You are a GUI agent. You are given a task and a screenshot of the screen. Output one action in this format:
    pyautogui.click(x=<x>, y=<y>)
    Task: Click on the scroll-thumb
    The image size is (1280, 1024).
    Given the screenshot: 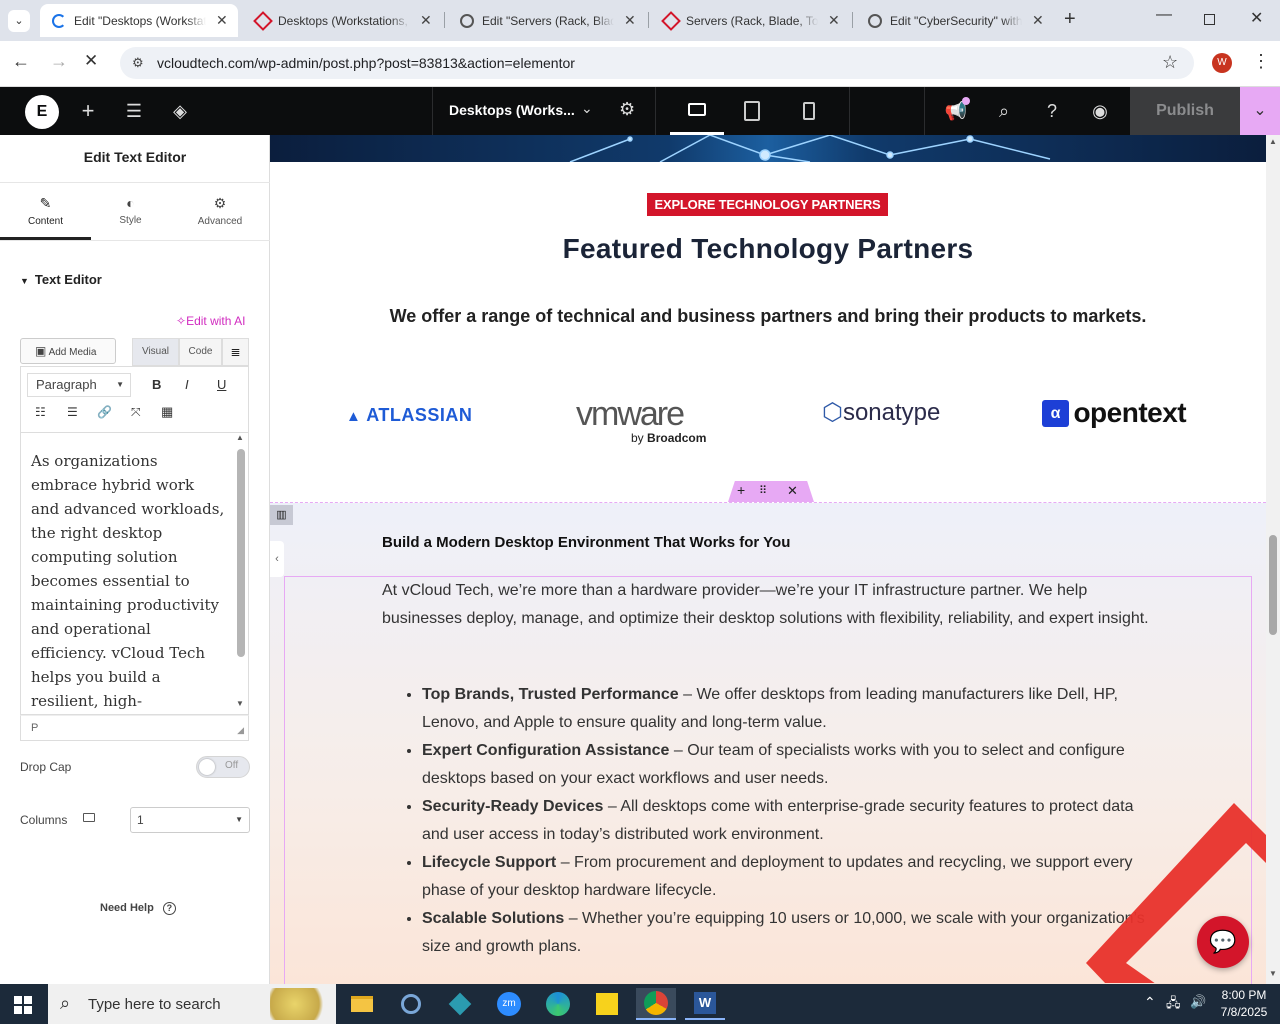 What is the action you would take?
    pyautogui.click(x=1273, y=585)
    